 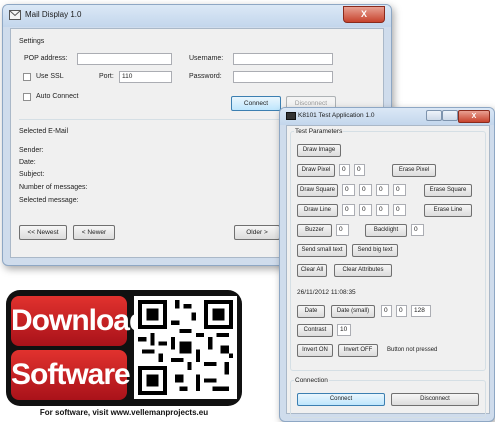 What do you see at coordinates (15, 15) in the screenshot?
I see `mail-app-icon` at bounding box center [15, 15].